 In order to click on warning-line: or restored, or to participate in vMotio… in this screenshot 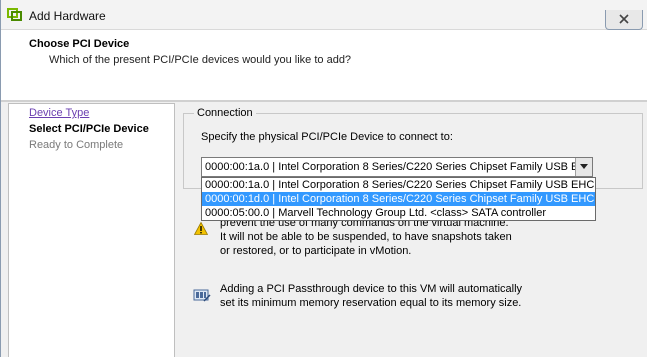, I will do `click(316, 251)`.